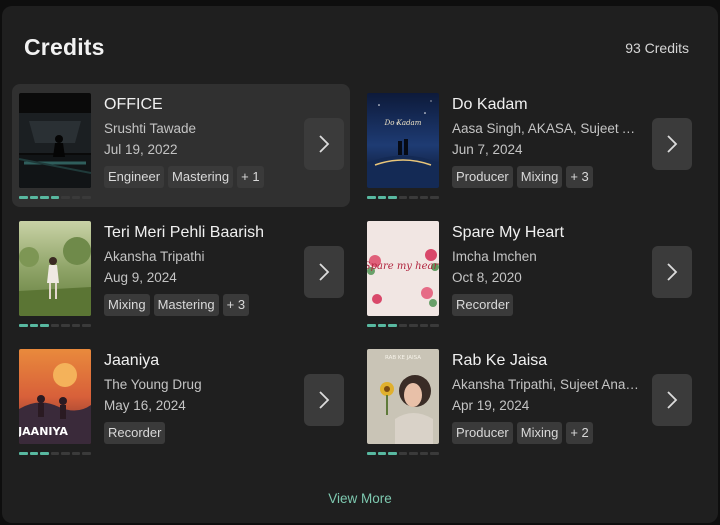 Image resolution: width=720 pixels, height=525 pixels. I want to click on album-cover: RAB KE JAISA, so click(403, 396).